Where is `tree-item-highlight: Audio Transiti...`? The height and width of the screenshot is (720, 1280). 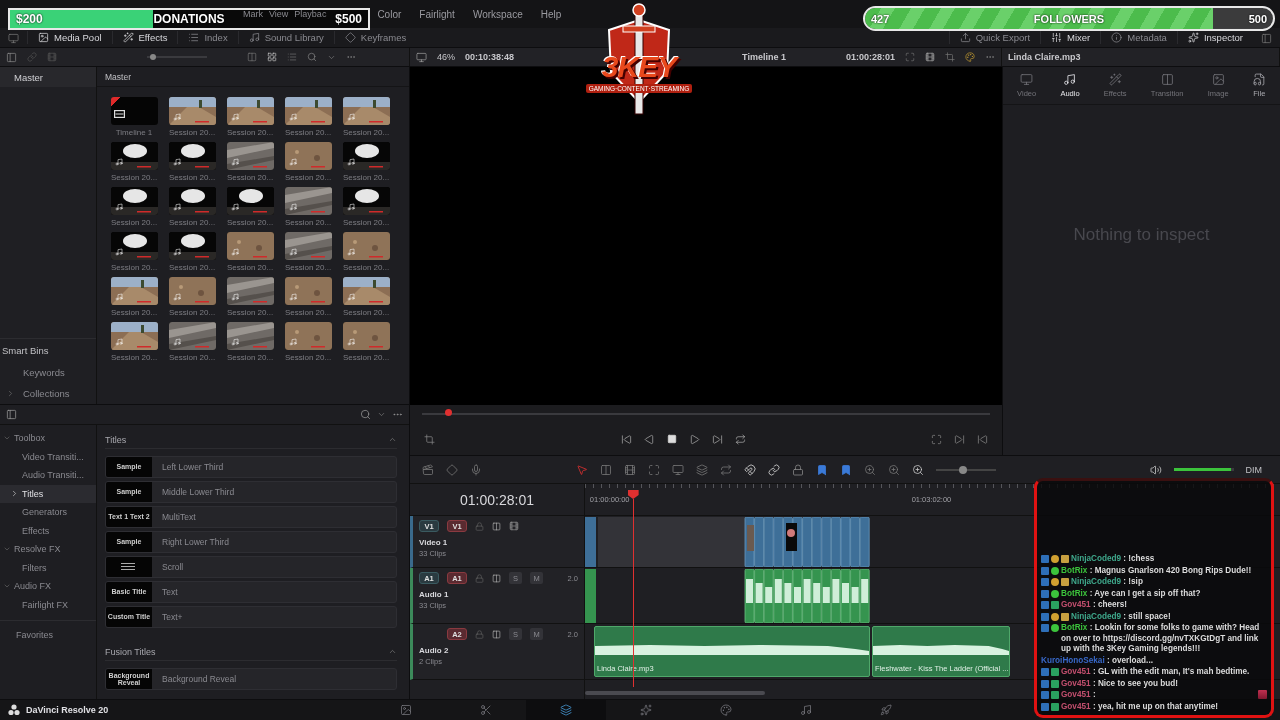 tree-item-highlight: Audio Transiti... is located at coordinates (48, 475).